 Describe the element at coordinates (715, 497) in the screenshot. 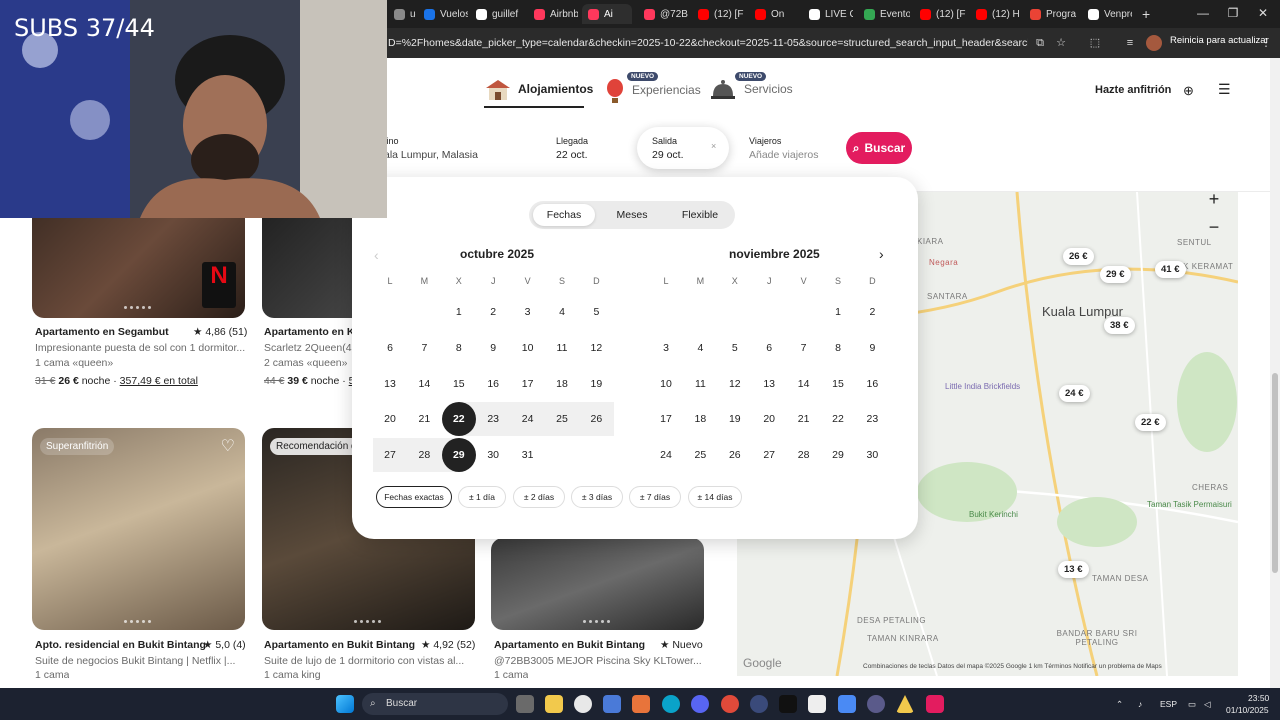

I see `flex-chip: ± 14 días` at that location.